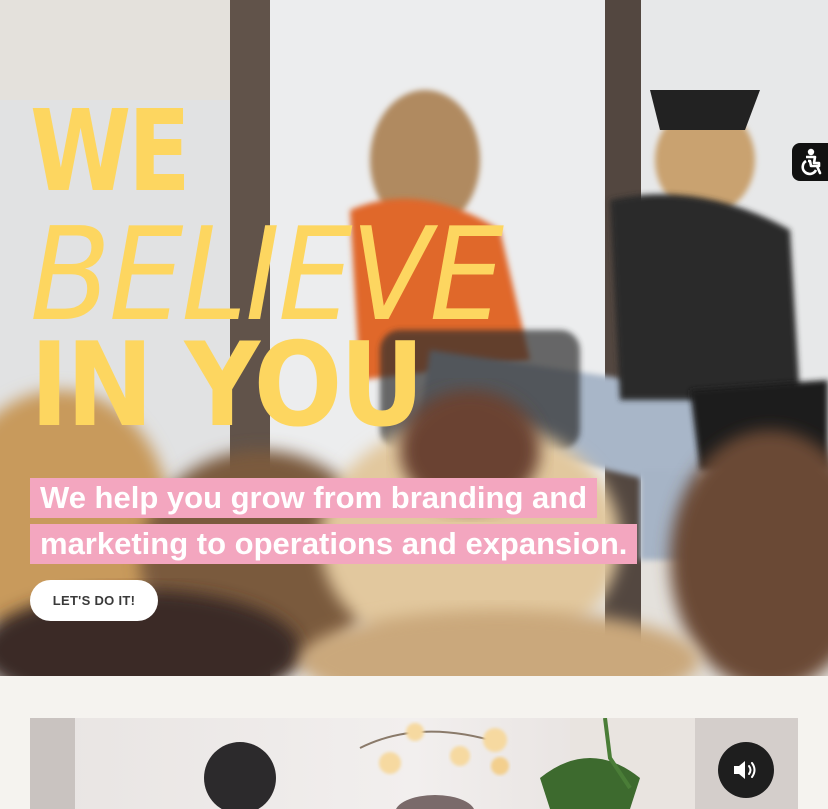 The height and width of the screenshot is (809, 828). I want to click on accessibility-button, so click(810, 162).